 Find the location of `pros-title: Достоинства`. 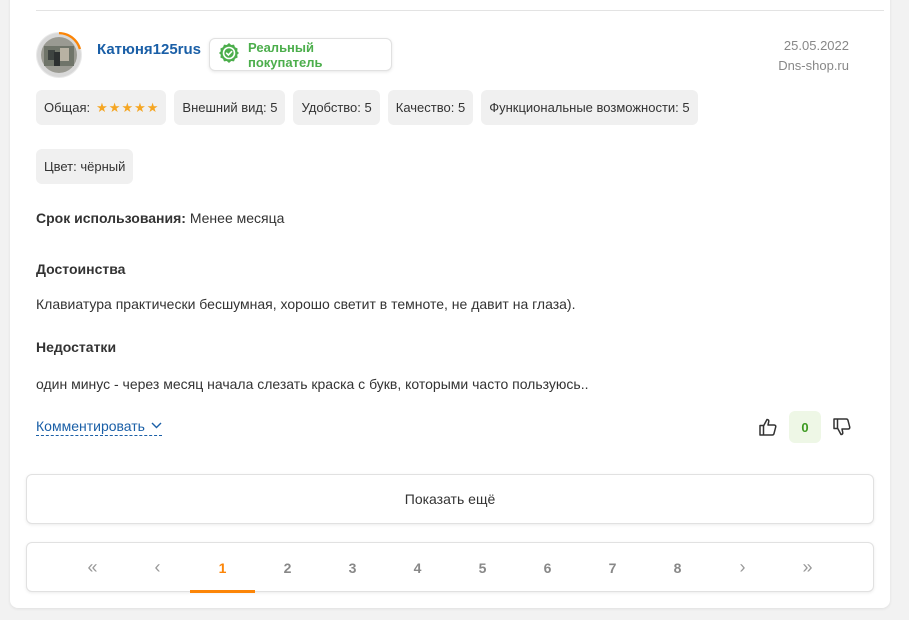

pros-title: Достоинства is located at coordinates (81, 269).